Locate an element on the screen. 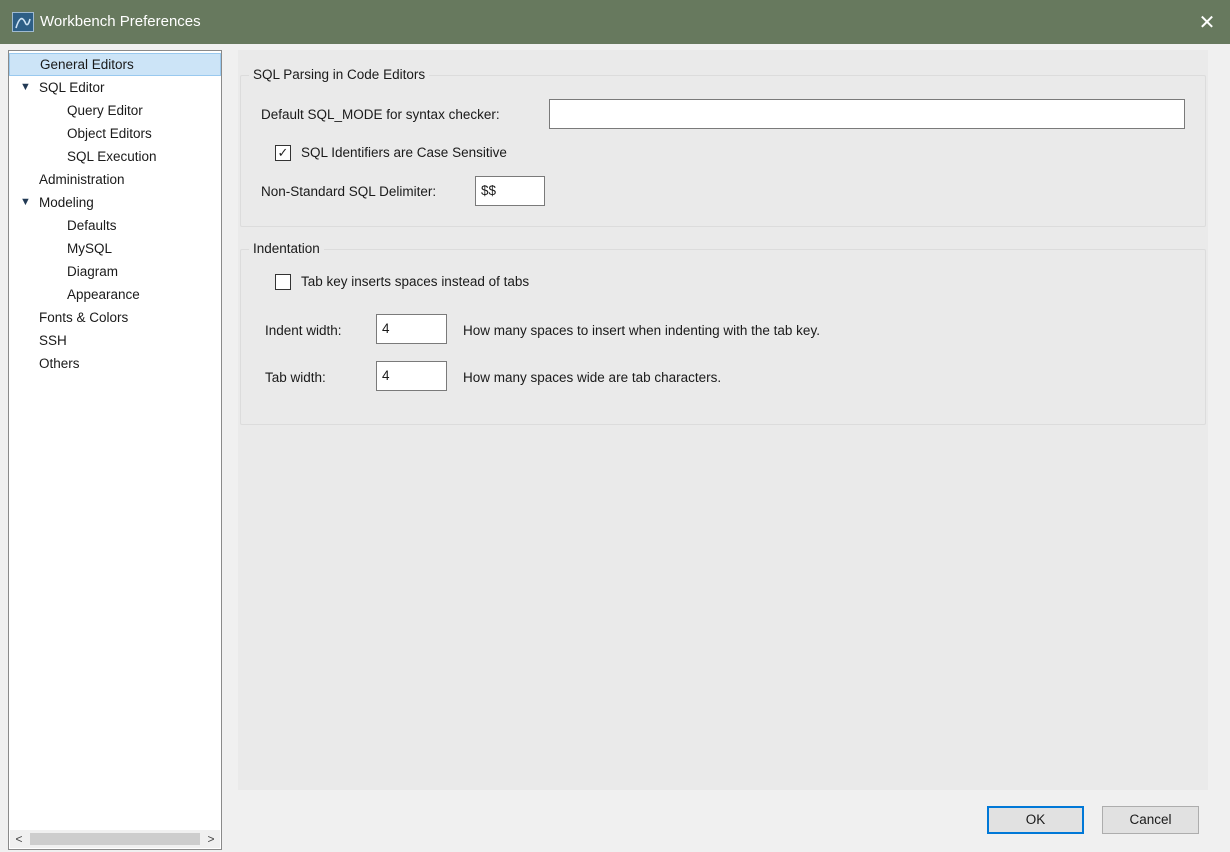 Image resolution: width=1230 pixels, height=852 pixels. sidebar-item-sql-execution: SQL Execution is located at coordinates (115, 156).